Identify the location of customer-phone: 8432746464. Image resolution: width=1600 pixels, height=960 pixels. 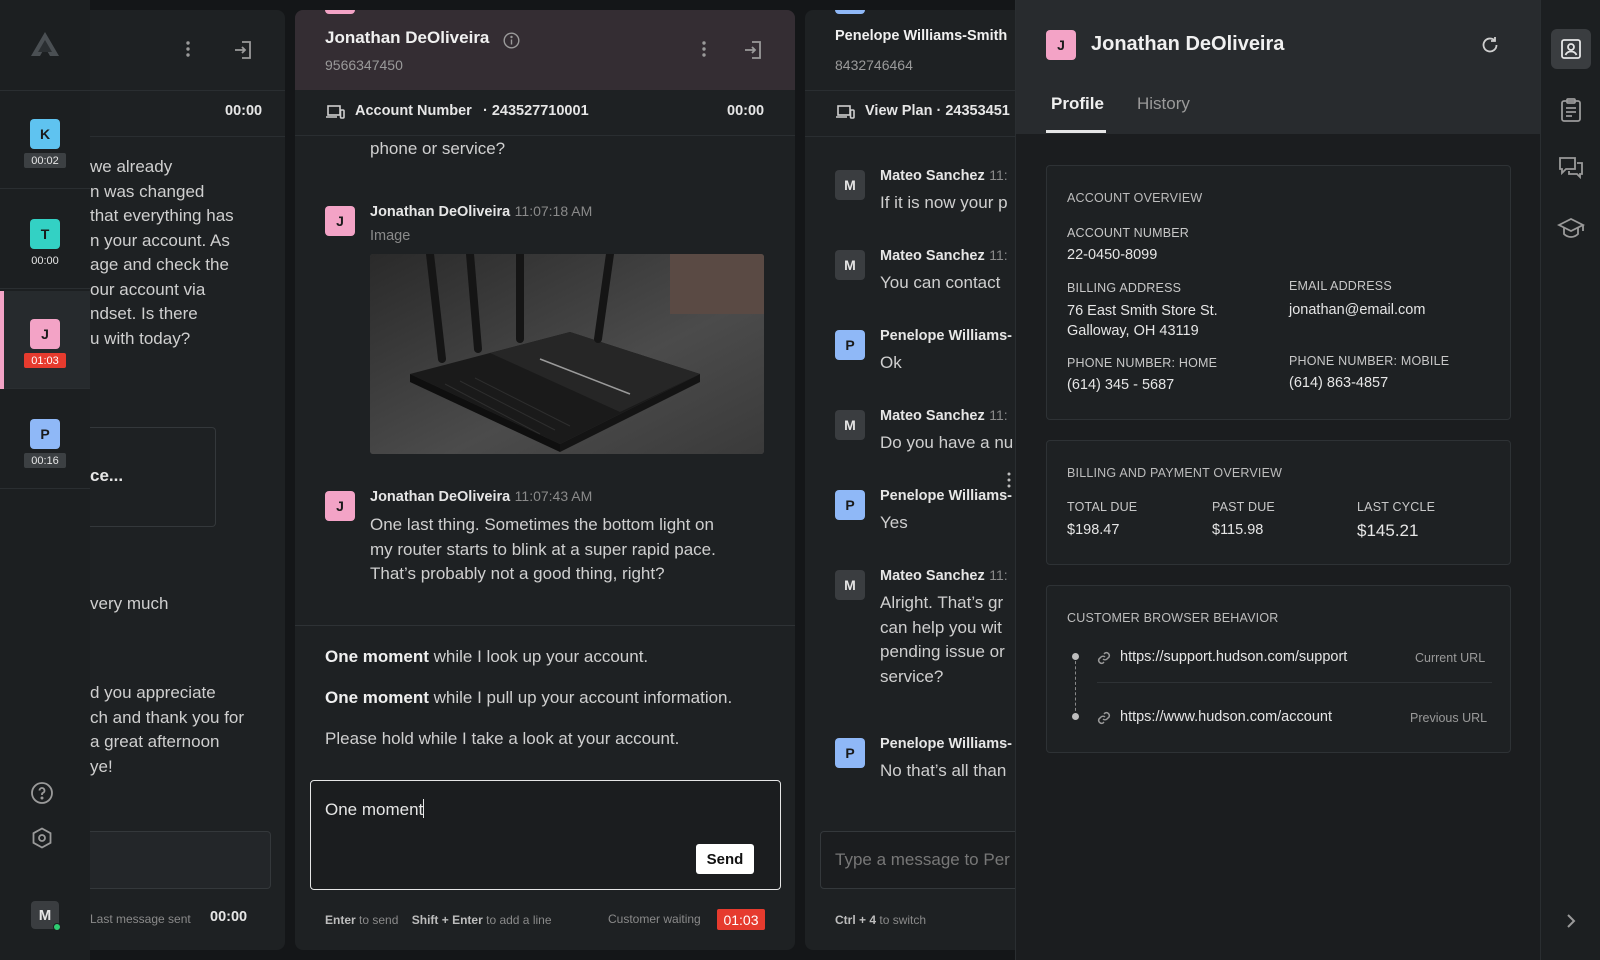
(874, 65).